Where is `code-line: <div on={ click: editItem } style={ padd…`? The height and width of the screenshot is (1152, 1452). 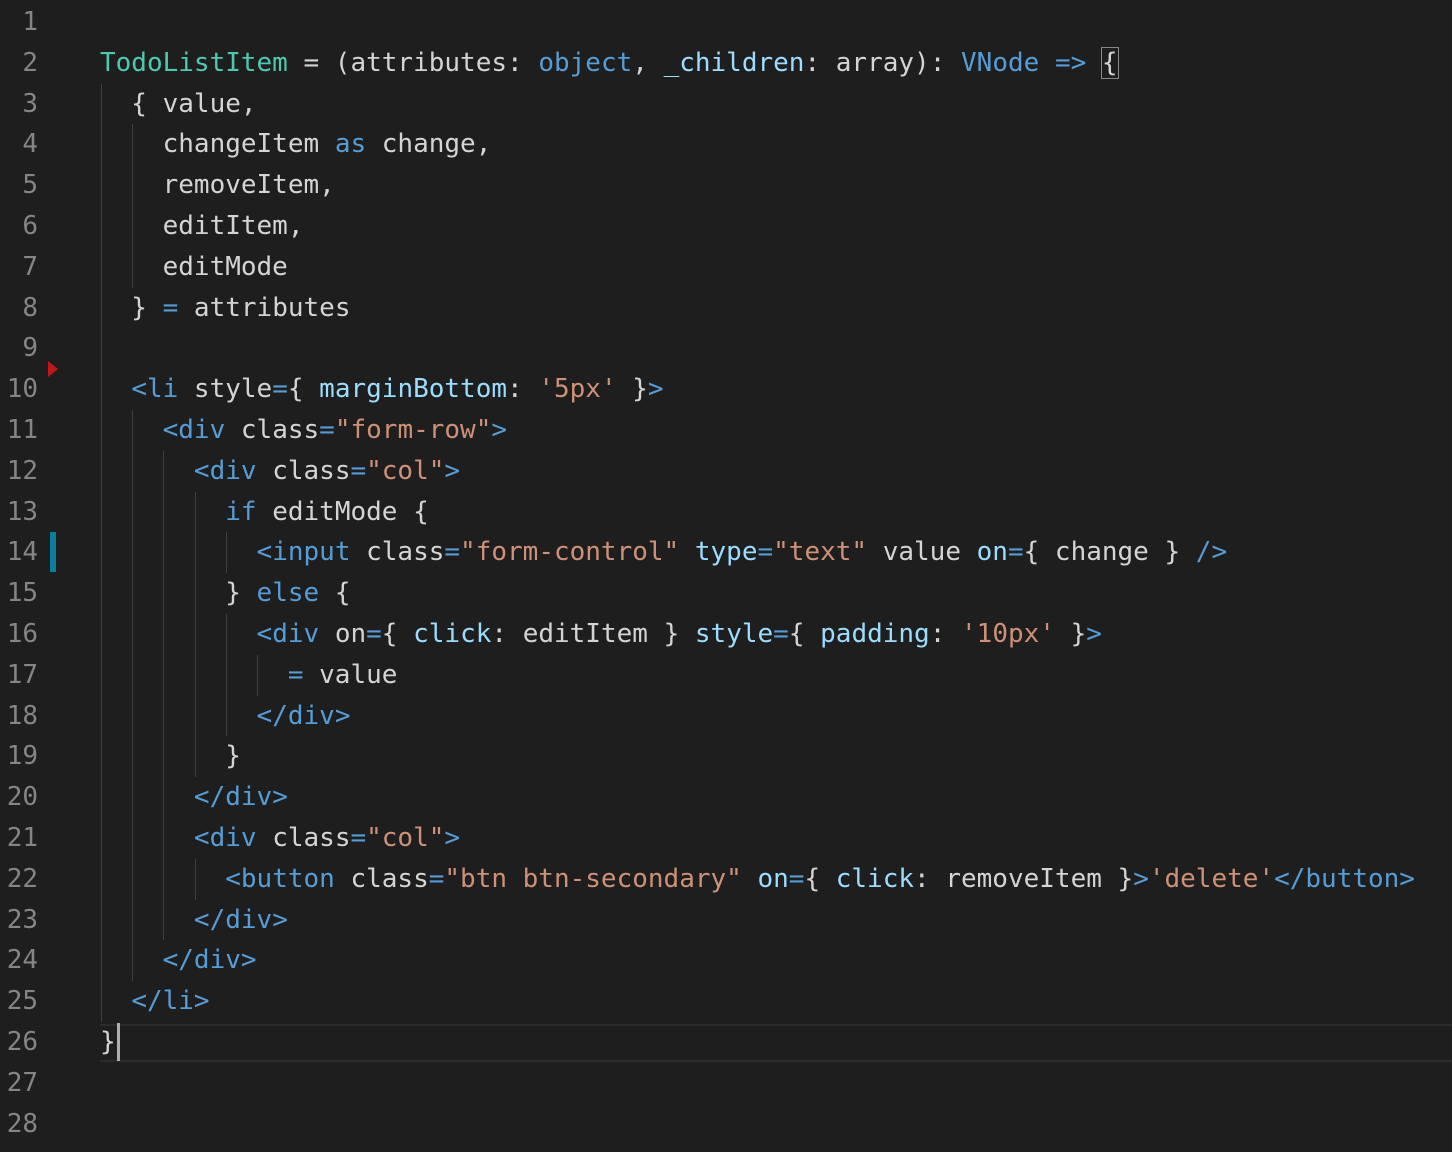 code-line: <div on={ click: editItem } style={ padd… is located at coordinates (601, 634).